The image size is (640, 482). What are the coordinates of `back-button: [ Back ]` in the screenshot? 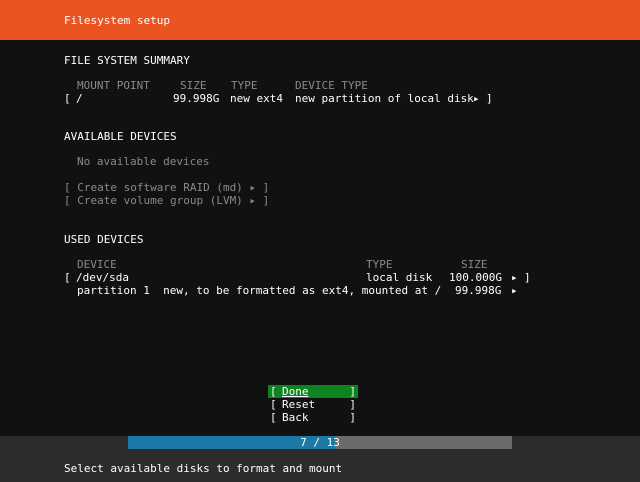 It's located at (313, 417).